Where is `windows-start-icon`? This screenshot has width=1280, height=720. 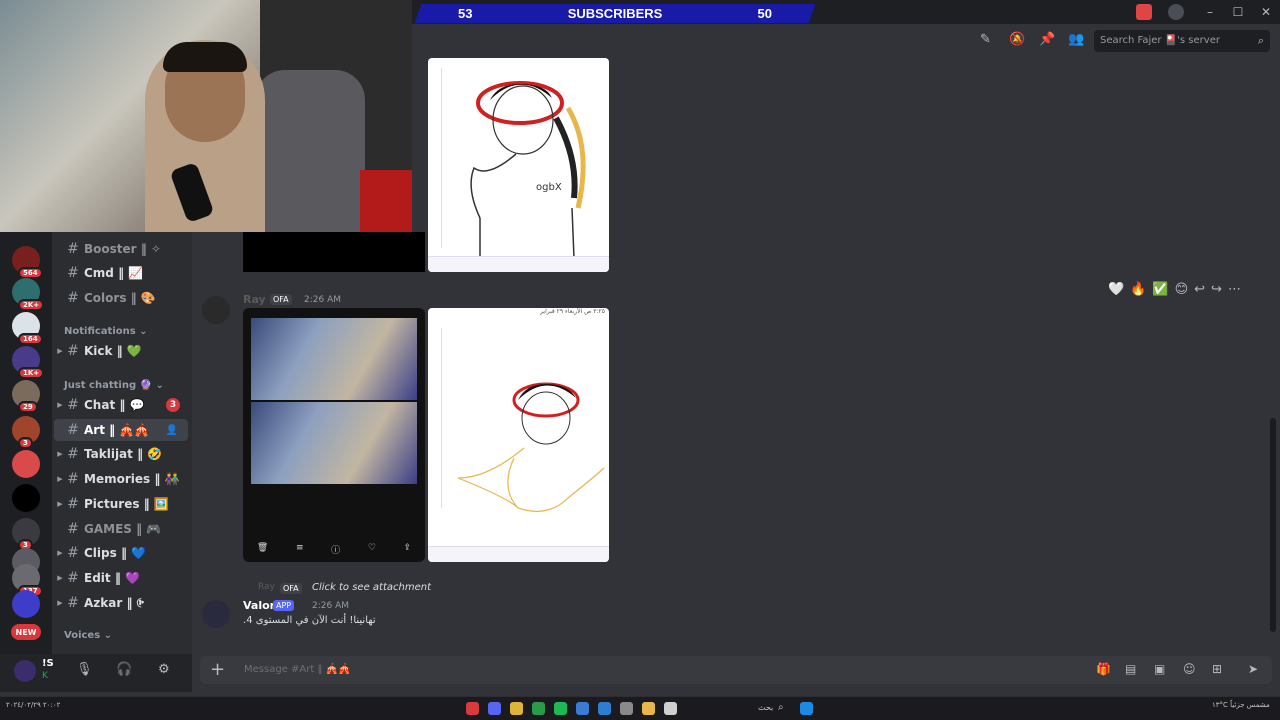 windows-start-icon is located at coordinates (806, 708).